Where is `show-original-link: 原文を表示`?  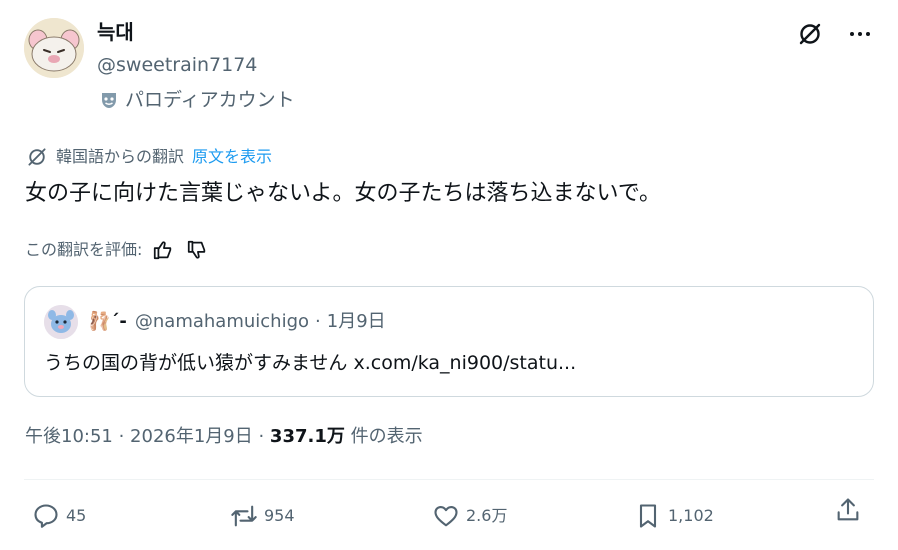 show-original-link: 原文を表示 is located at coordinates (232, 157).